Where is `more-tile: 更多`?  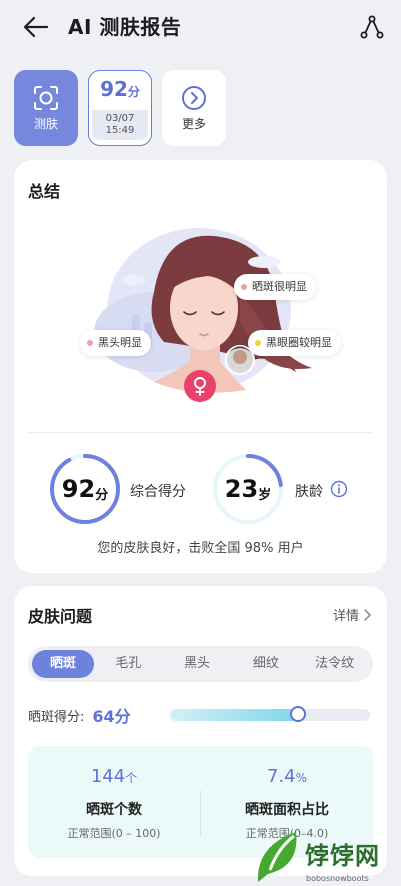
more-tile: 更多 is located at coordinates (194, 108).